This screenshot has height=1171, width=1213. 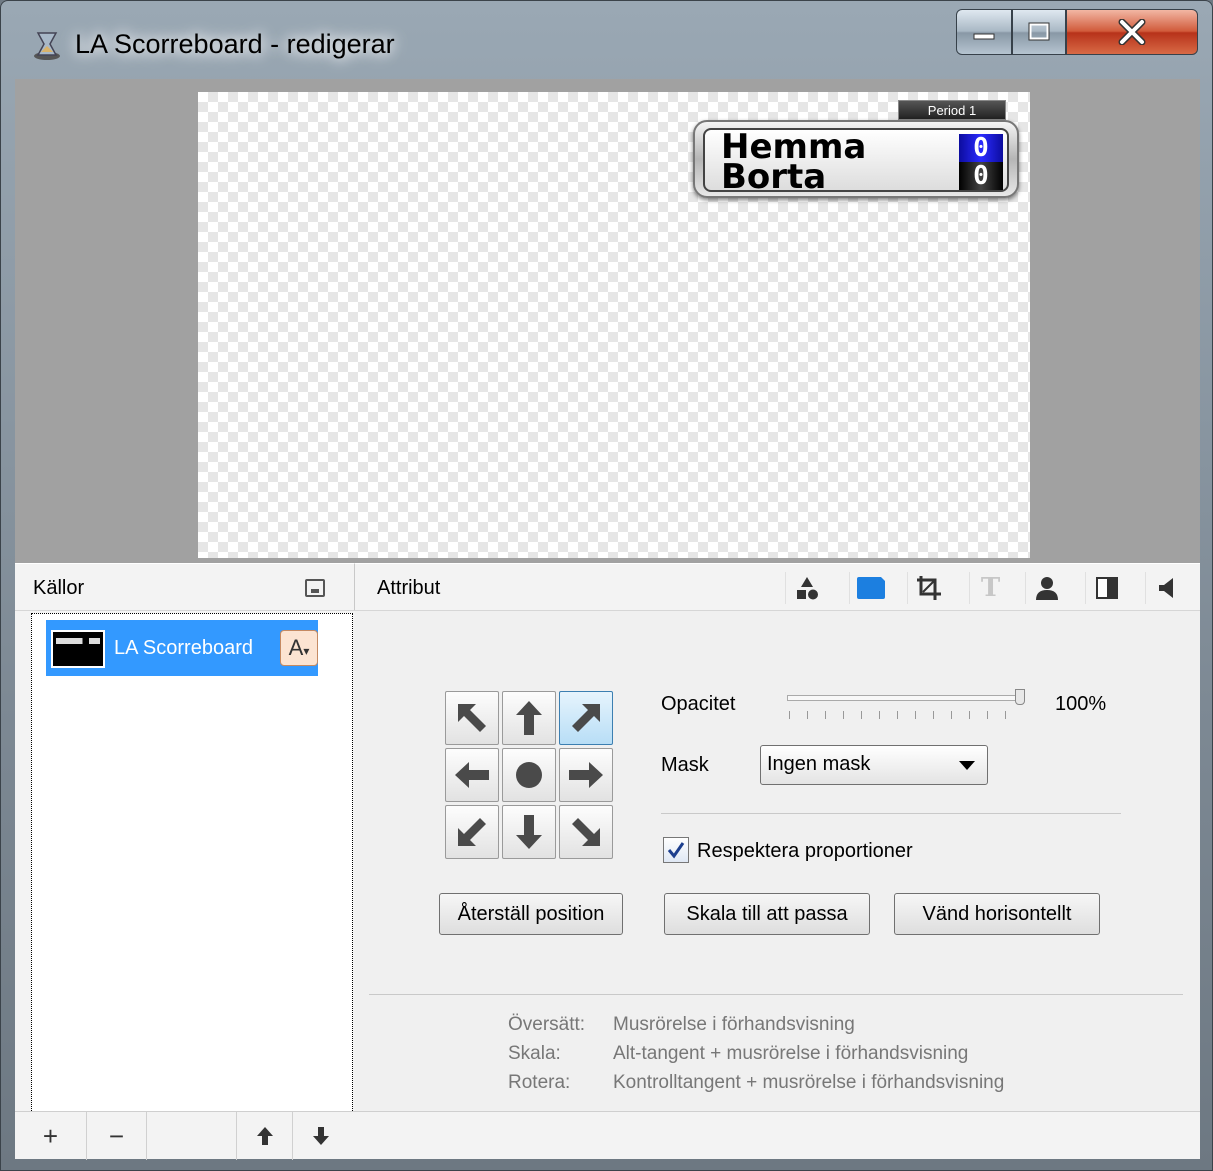 What do you see at coordinates (734, 1024) in the screenshot?
I see `hint-text: Musrörelse i förhandsvisning` at bounding box center [734, 1024].